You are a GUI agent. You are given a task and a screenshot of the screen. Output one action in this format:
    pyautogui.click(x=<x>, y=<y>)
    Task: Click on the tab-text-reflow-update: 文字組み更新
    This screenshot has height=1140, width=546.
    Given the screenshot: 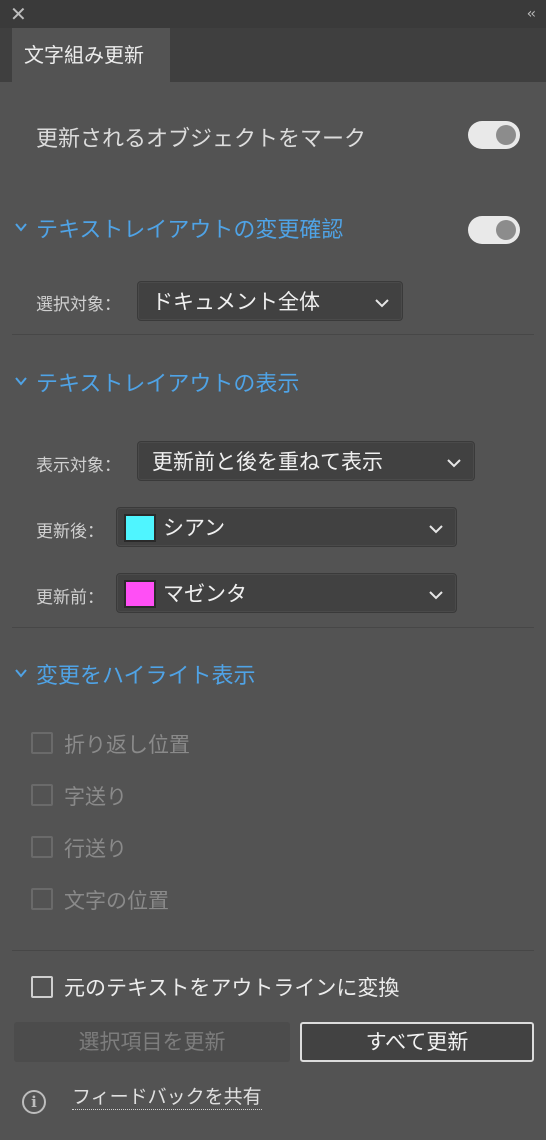 What is the action you would take?
    pyautogui.click(x=91, y=55)
    